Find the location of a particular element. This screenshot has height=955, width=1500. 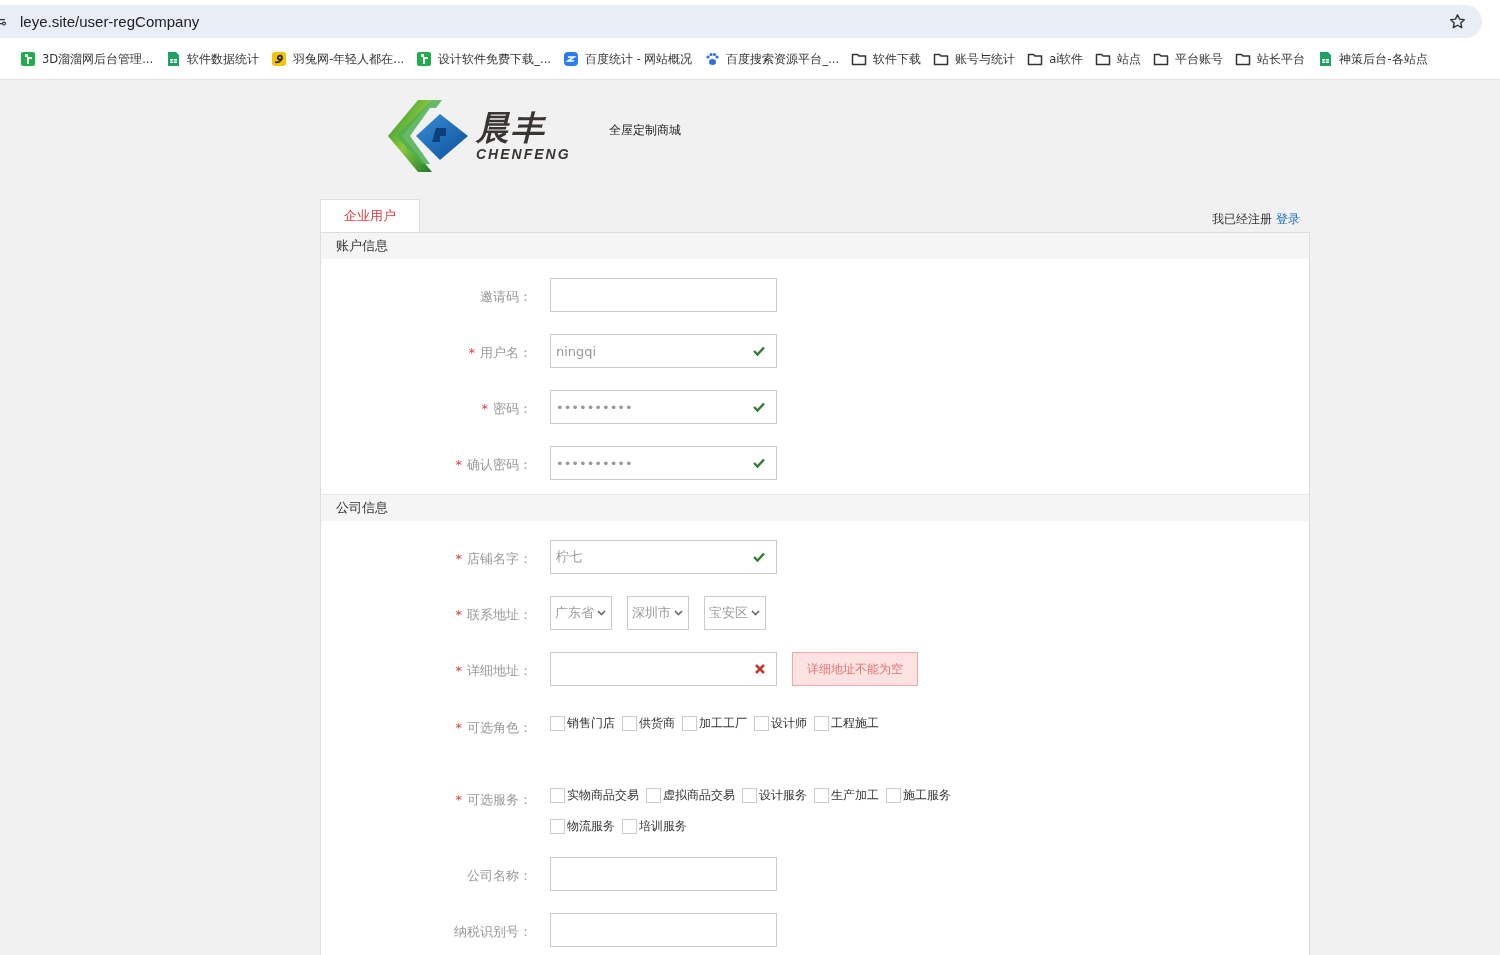

bookmark: 平台账号 is located at coordinates (1188, 59).